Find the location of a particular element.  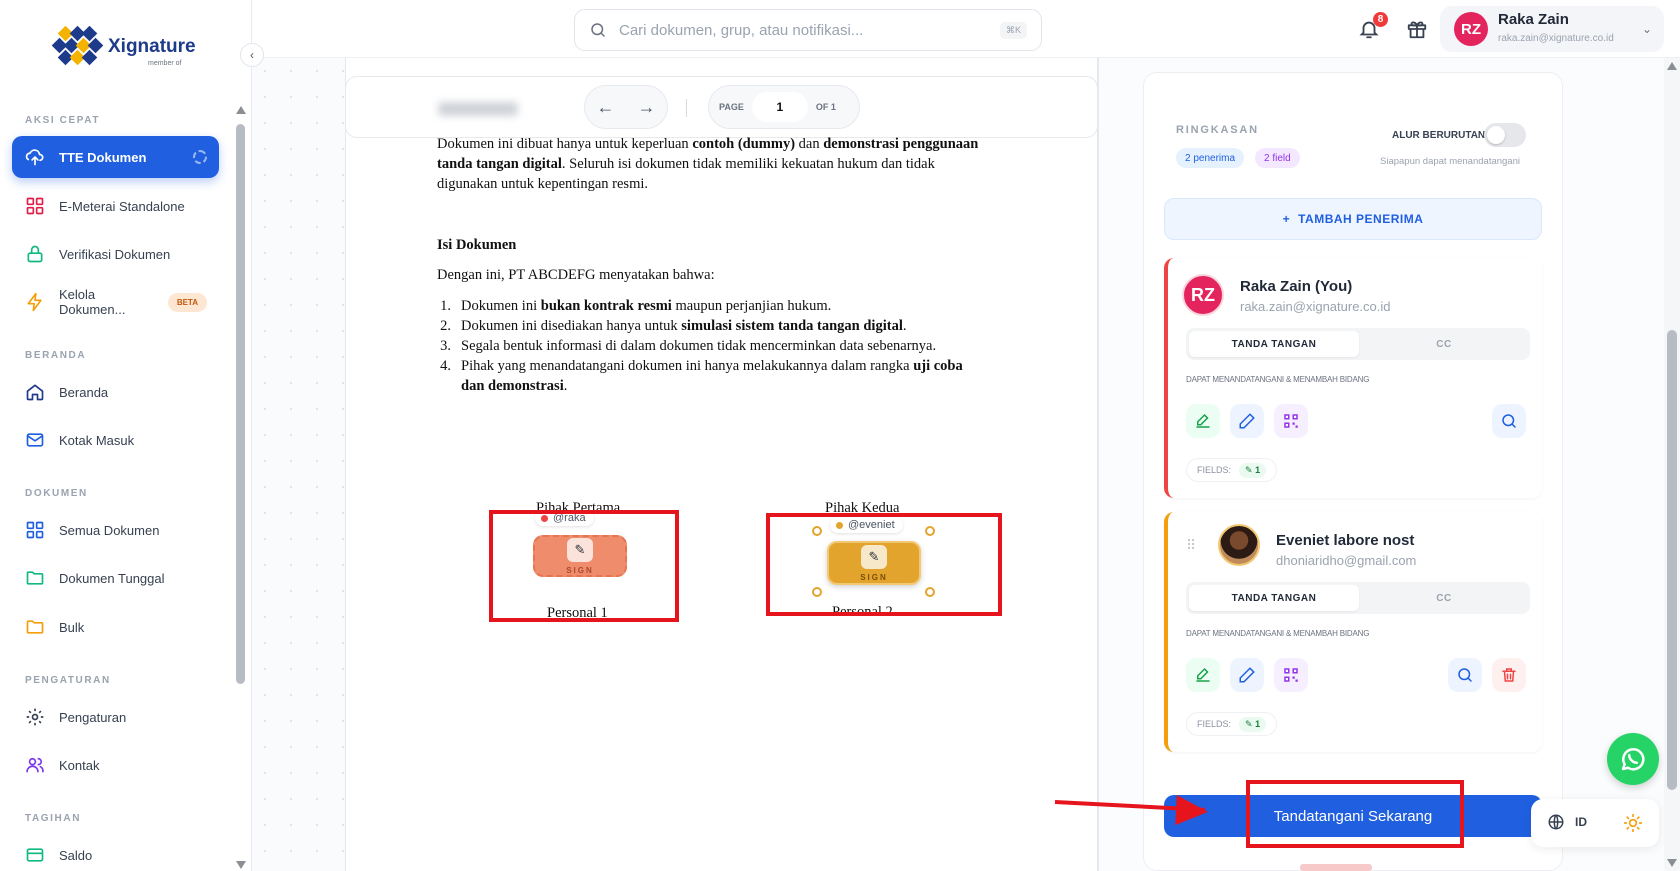

arrow-right-icon: → is located at coordinates (647, 107).